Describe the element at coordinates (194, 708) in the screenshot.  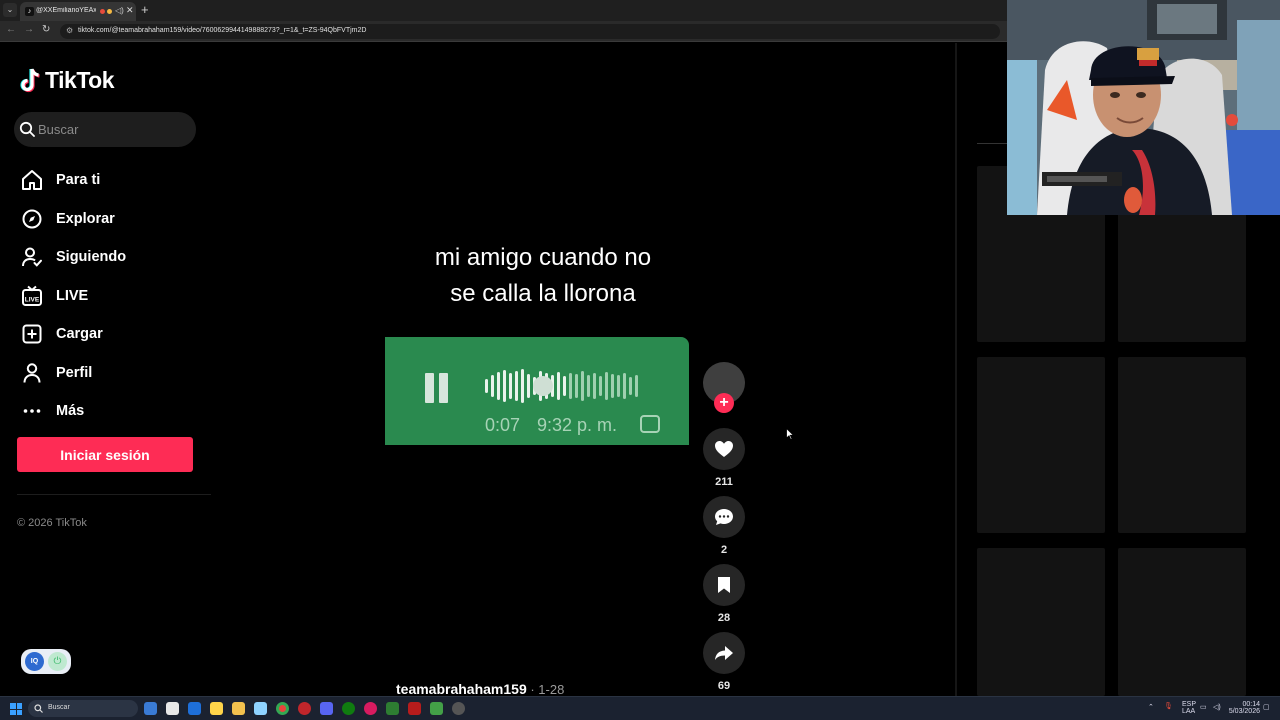
I see `outlook-icon` at that location.